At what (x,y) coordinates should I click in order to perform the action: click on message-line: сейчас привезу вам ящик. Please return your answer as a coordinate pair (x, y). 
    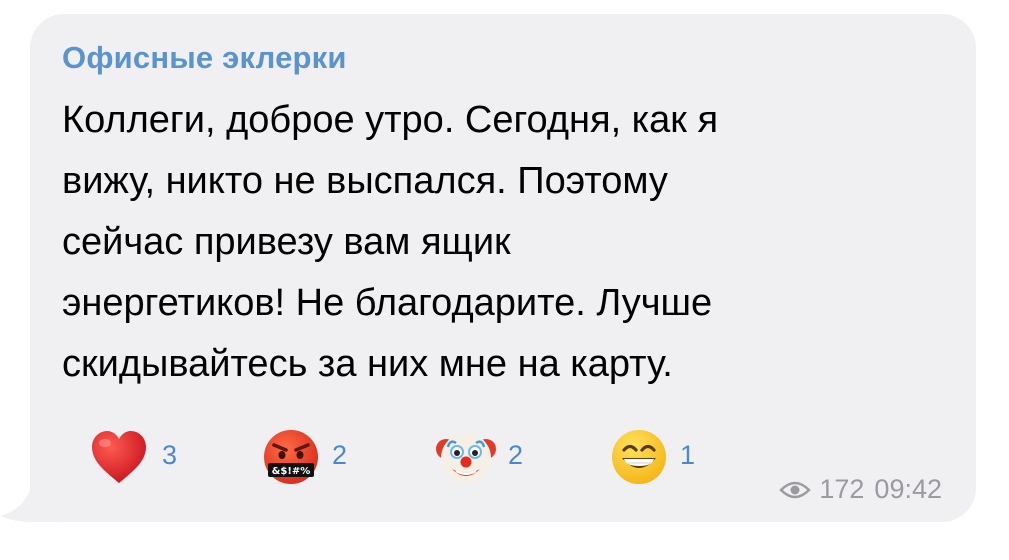
    Looking at the image, I should click on (286, 242).